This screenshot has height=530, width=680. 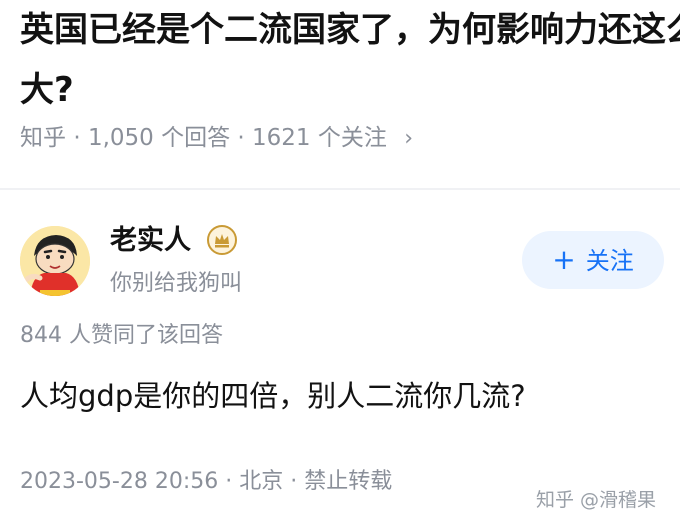 I want to click on avatar-image, so click(x=55, y=261).